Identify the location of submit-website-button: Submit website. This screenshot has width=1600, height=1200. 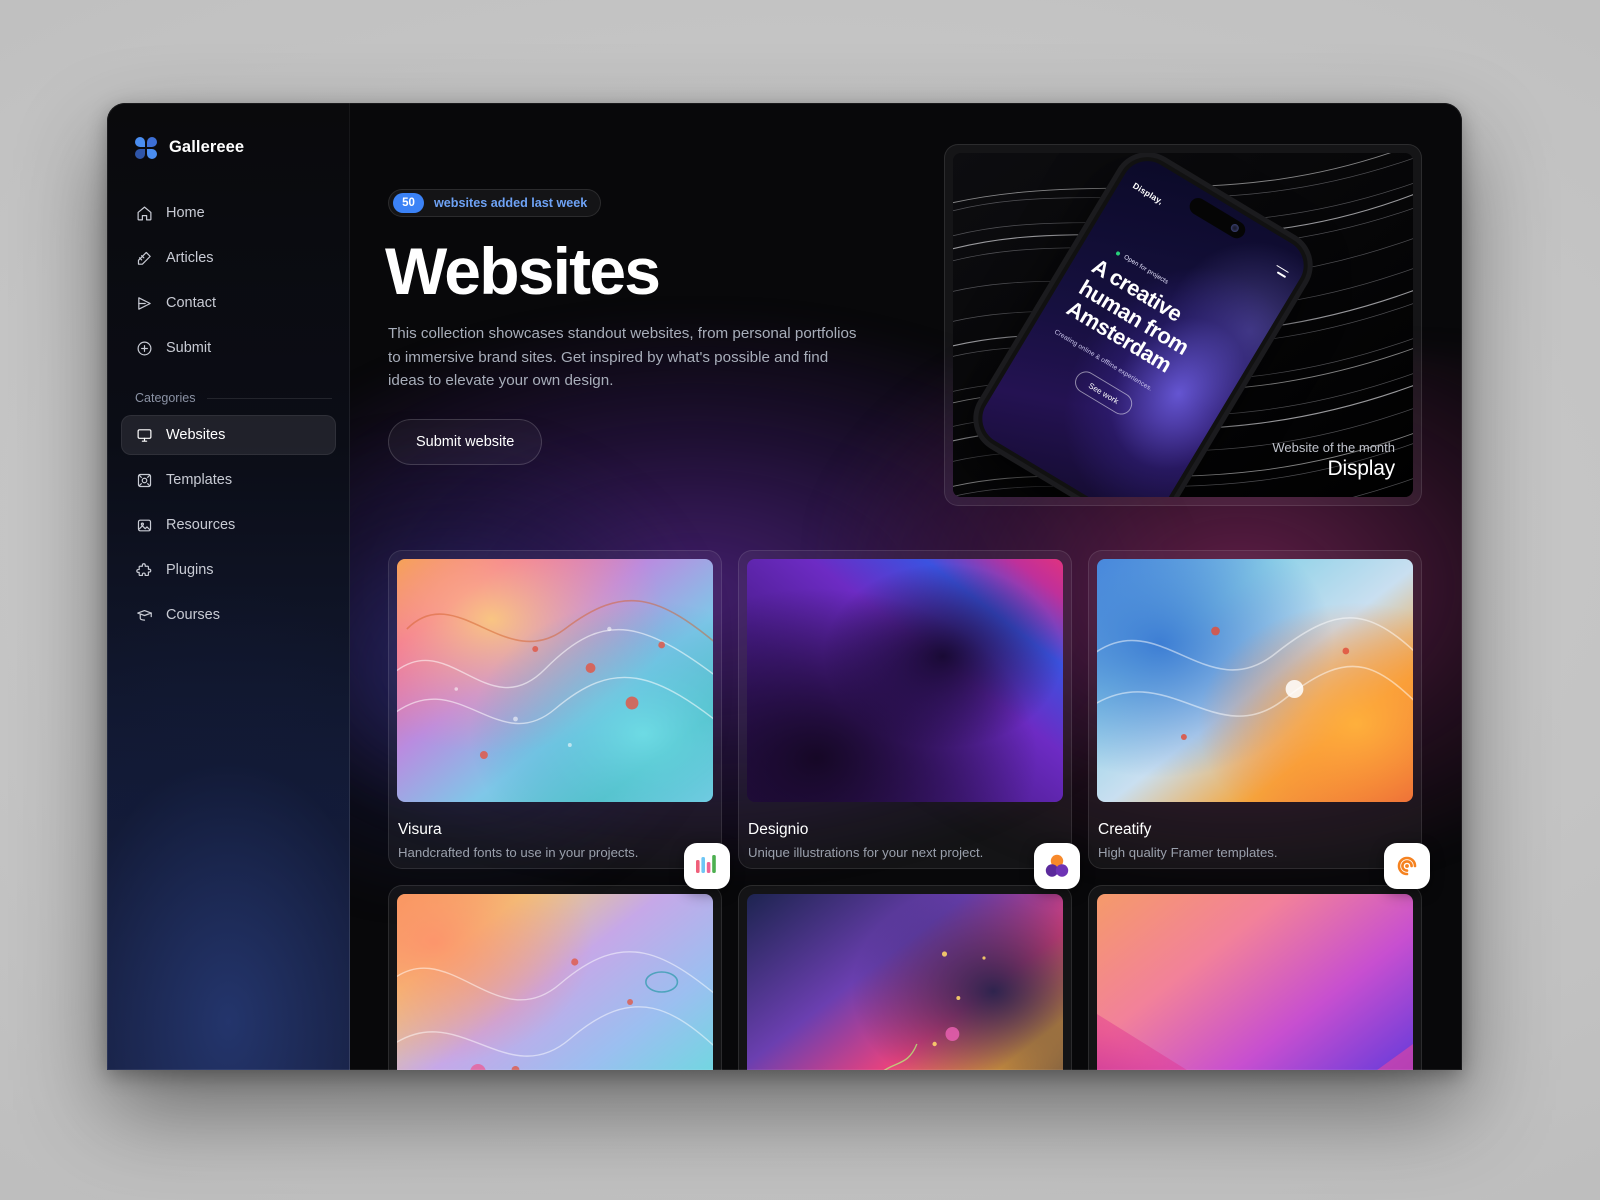
(465, 441).